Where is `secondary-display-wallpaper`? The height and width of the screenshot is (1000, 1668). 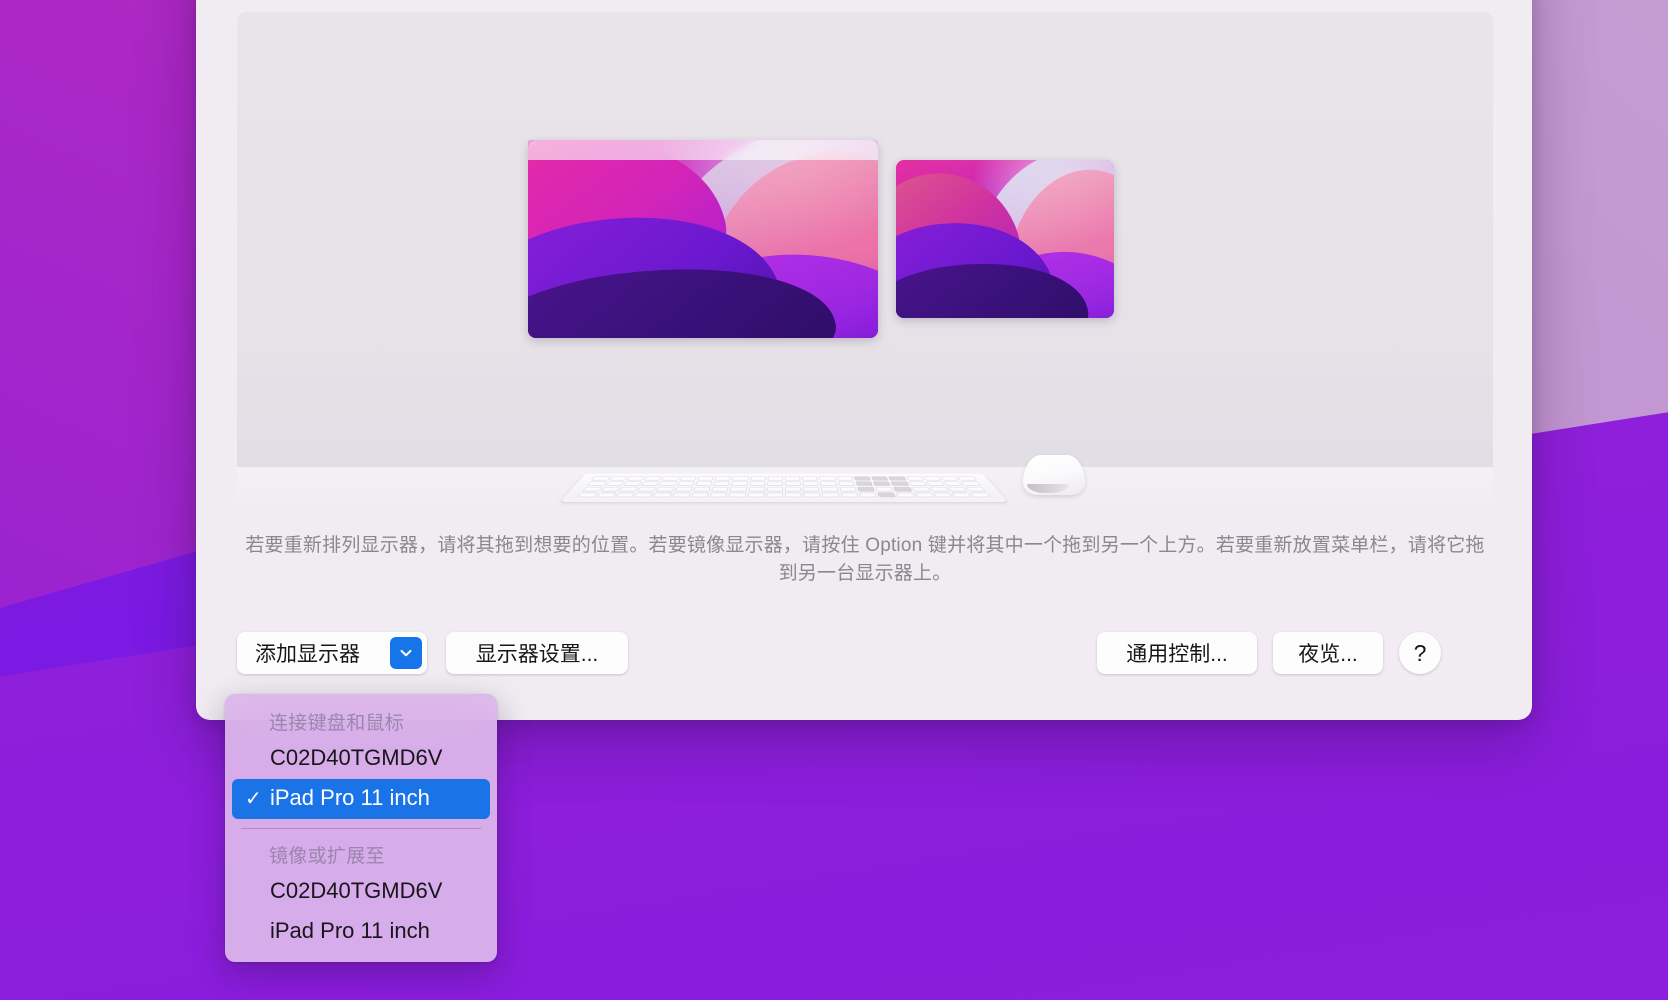 secondary-display-wallpaper is located at coordinates (1005, 239).